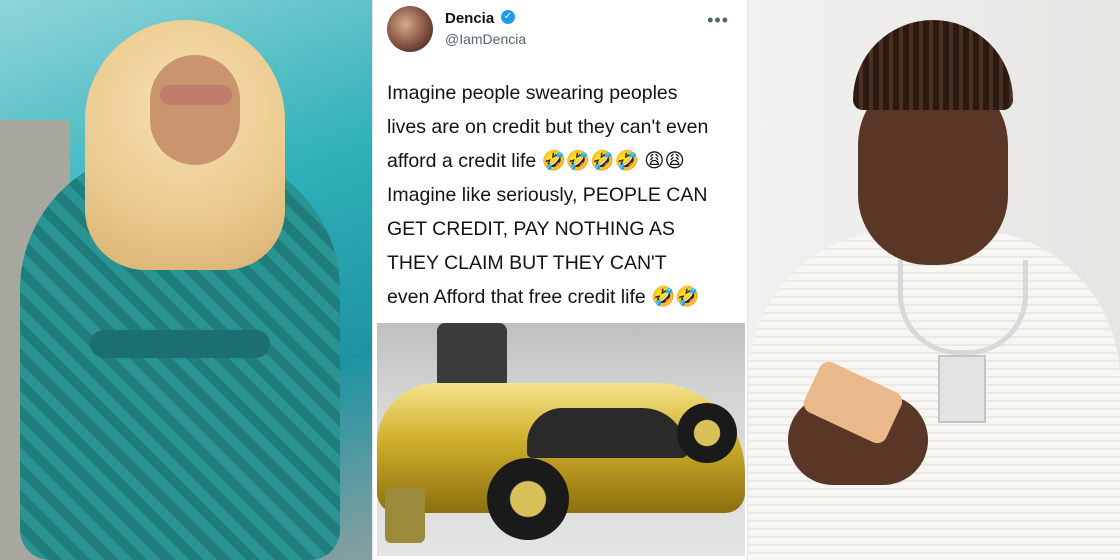 The width and height of the screenshot is (1120, 560). What do you see at coordinates (469, 18) in the screenshot?
I see `display-name: Dencia` at bounding box center [469, 18].